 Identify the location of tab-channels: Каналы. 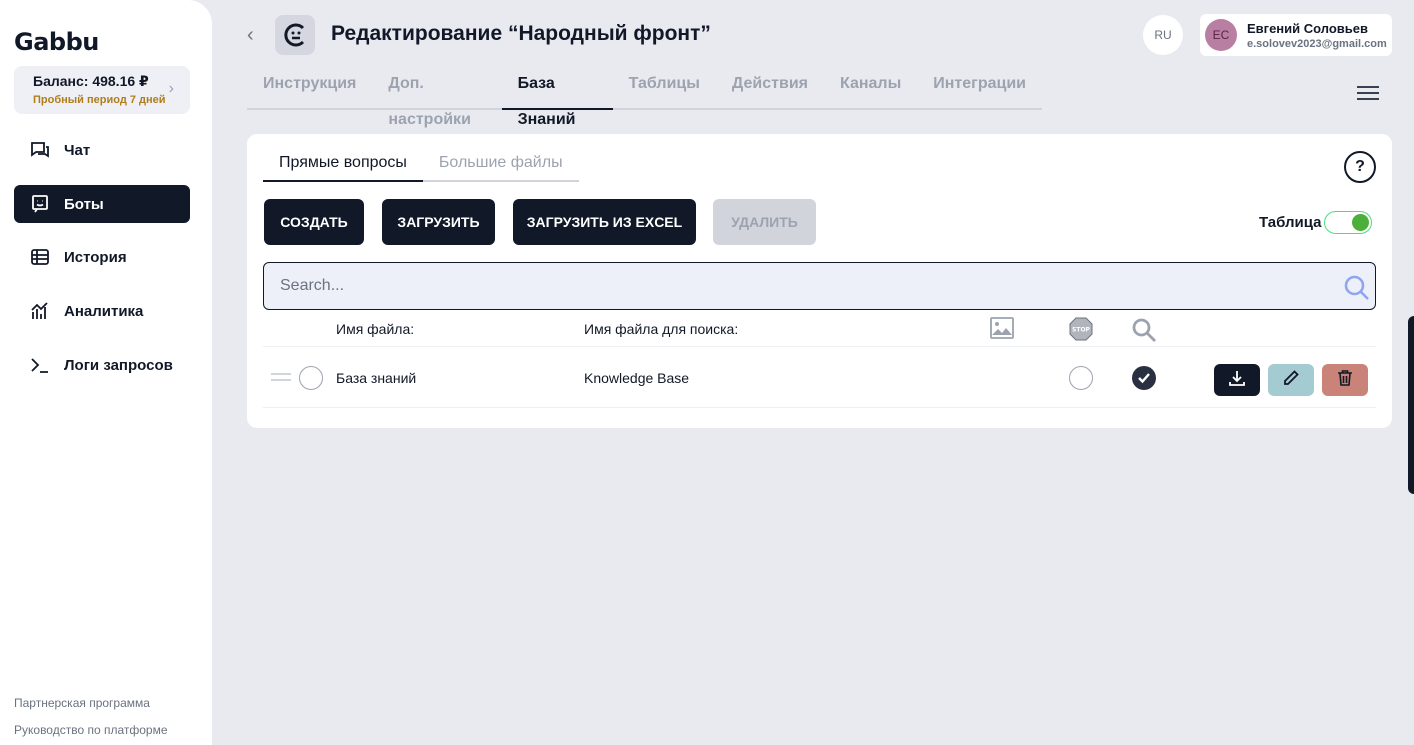
(870, 88).